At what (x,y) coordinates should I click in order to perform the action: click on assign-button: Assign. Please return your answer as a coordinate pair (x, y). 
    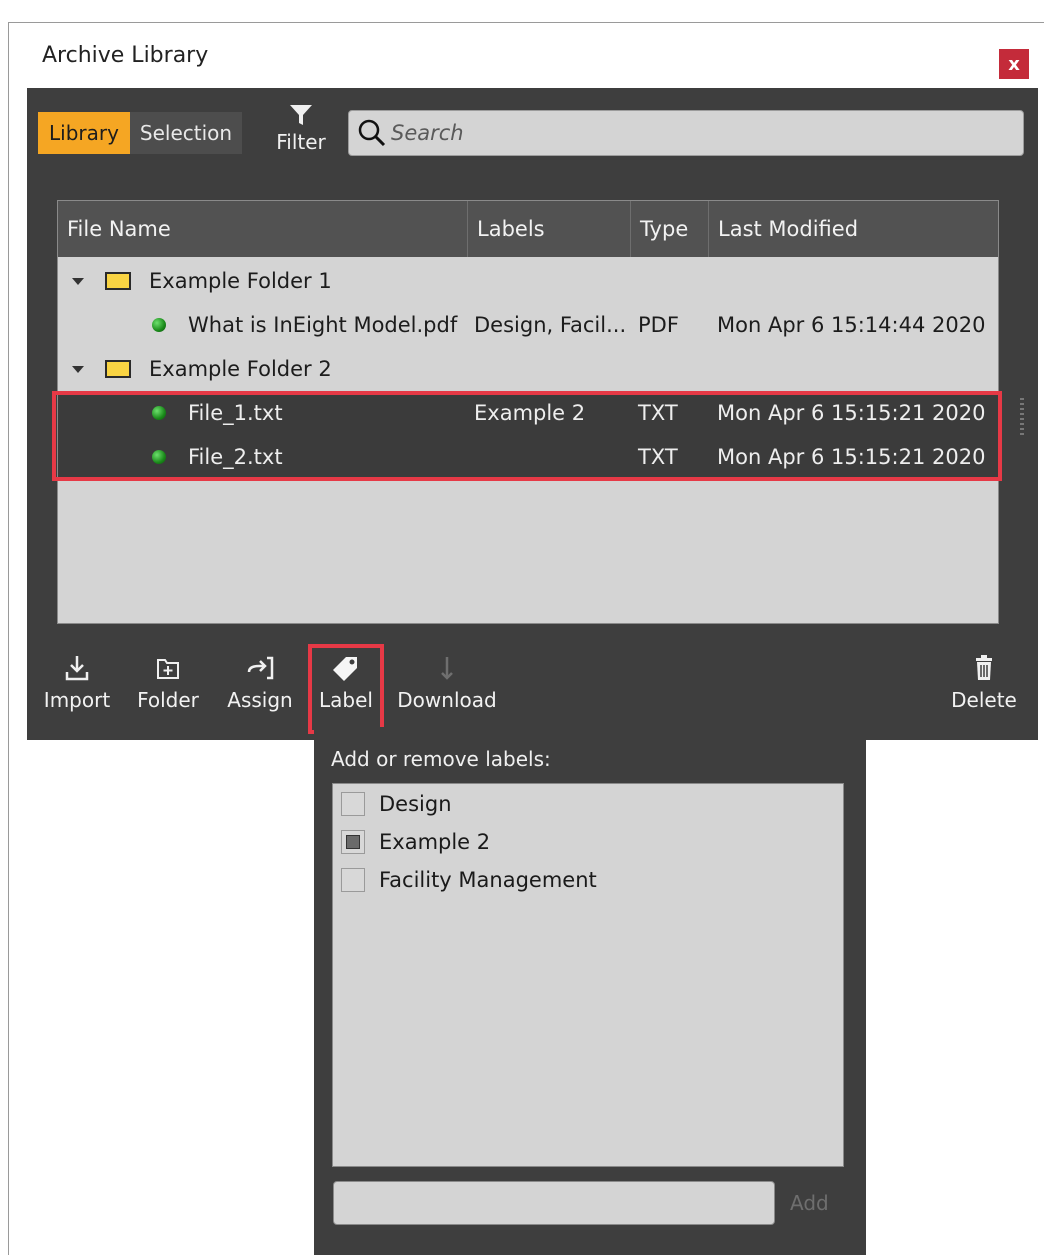
    Looking at the image, I should click on (260, 683).